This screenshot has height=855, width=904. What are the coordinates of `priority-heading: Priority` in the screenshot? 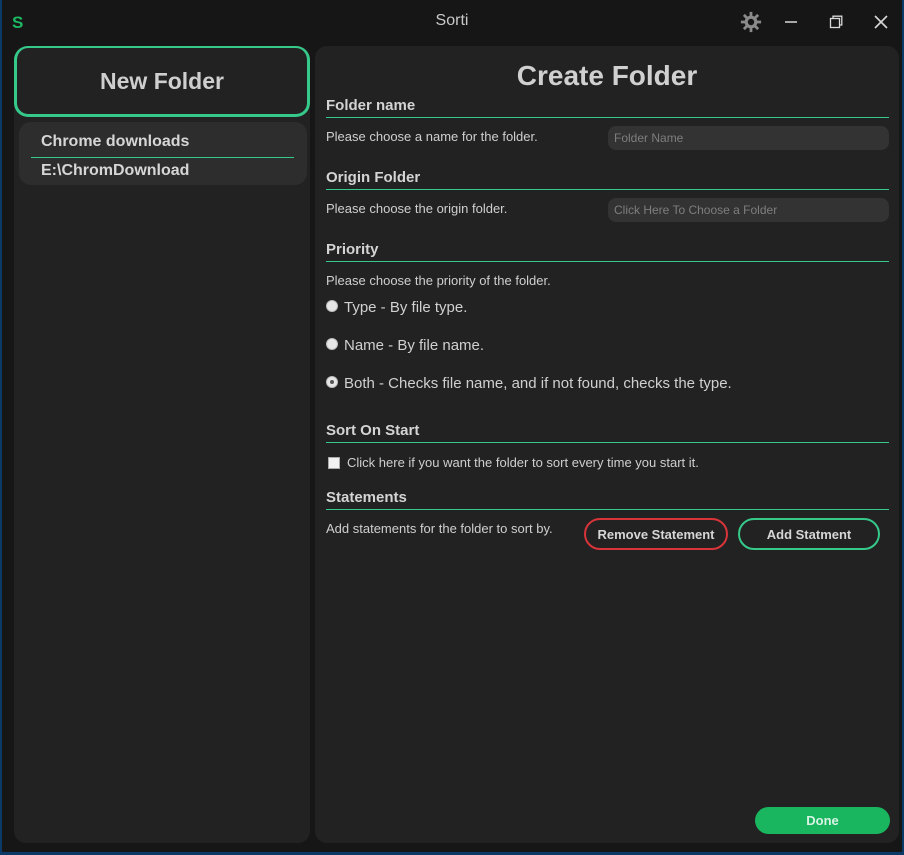 It's located at (352, 249).